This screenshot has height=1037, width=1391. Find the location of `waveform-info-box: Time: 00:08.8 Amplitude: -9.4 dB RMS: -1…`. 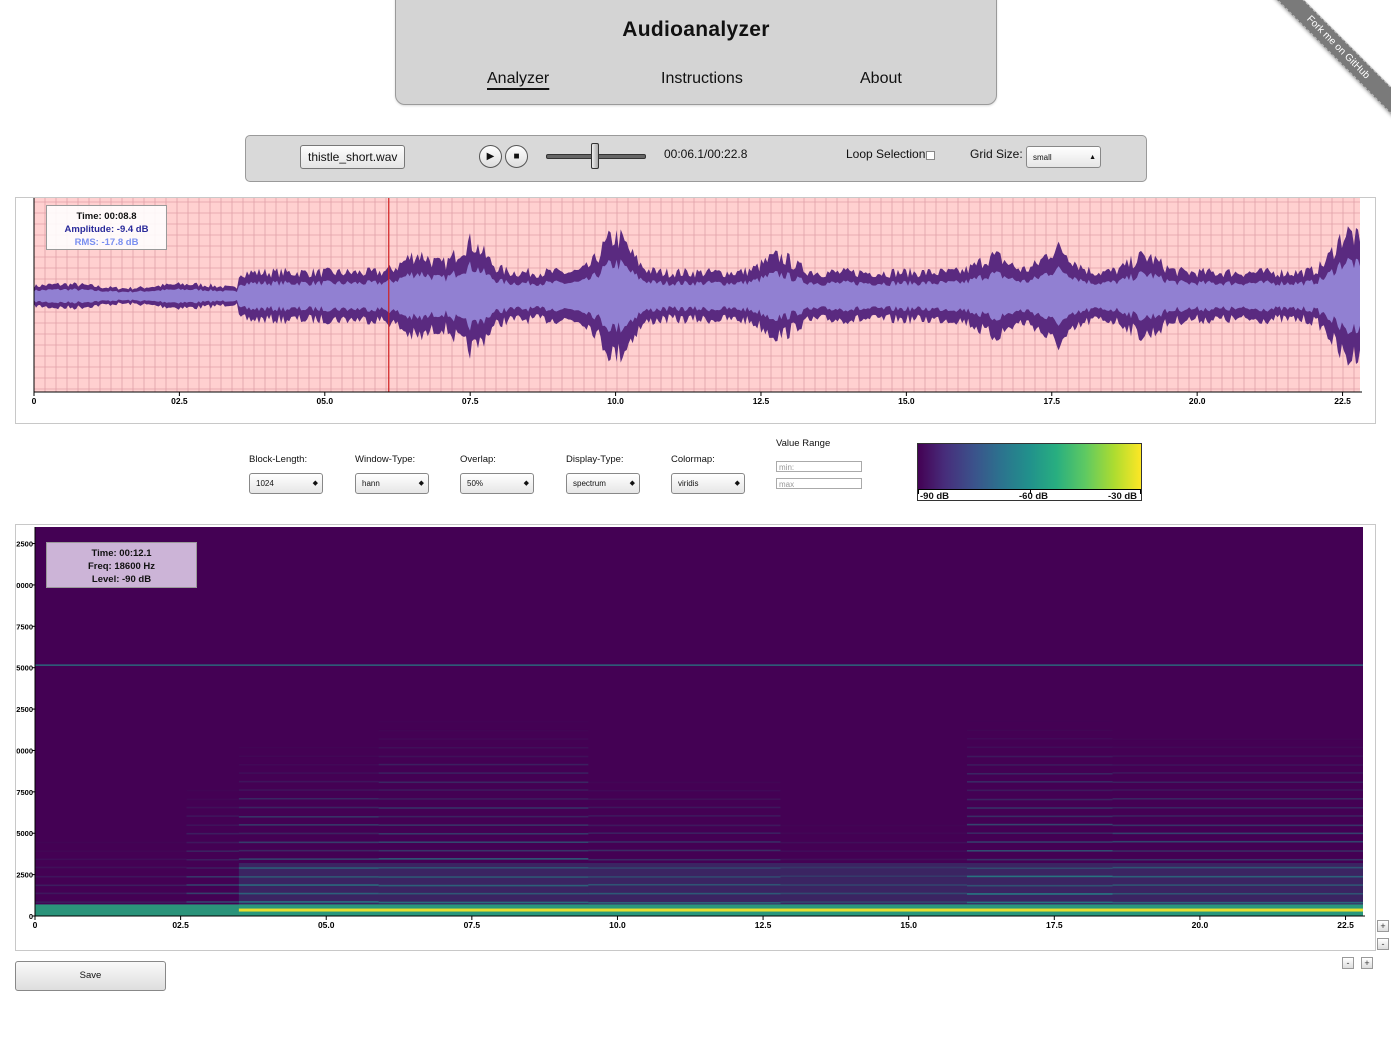

waveform-info-box: Time: 00:08.8 Amplitude: -9.4 dB RMS: -1… is located at coordinates (106, 227).